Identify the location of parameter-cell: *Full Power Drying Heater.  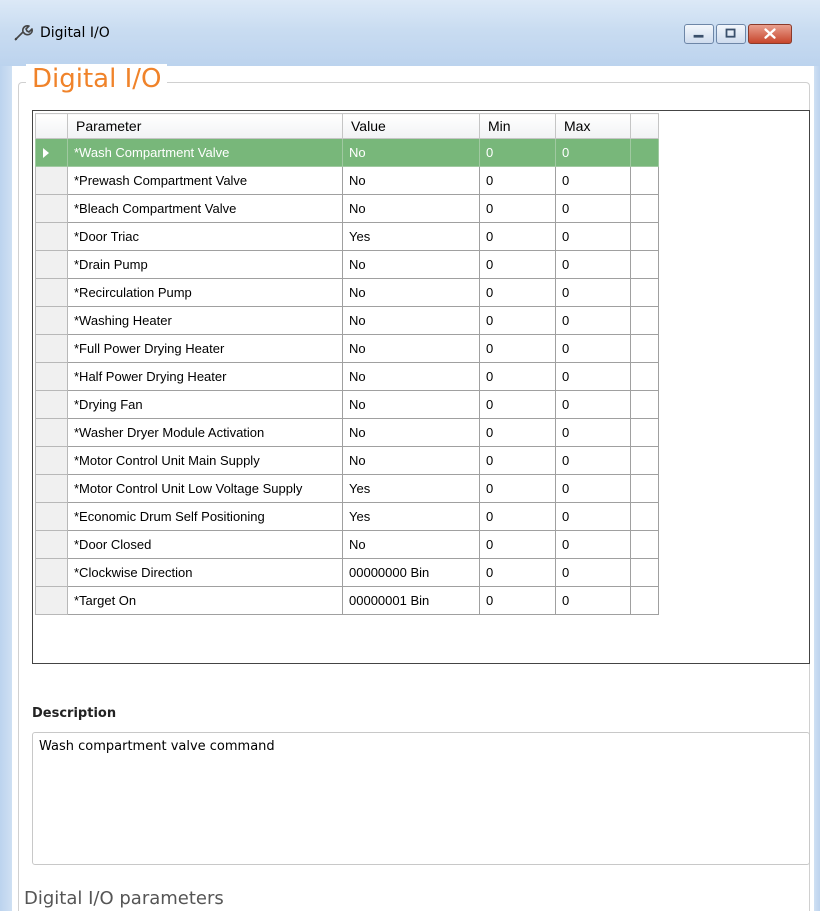
(205, 348).